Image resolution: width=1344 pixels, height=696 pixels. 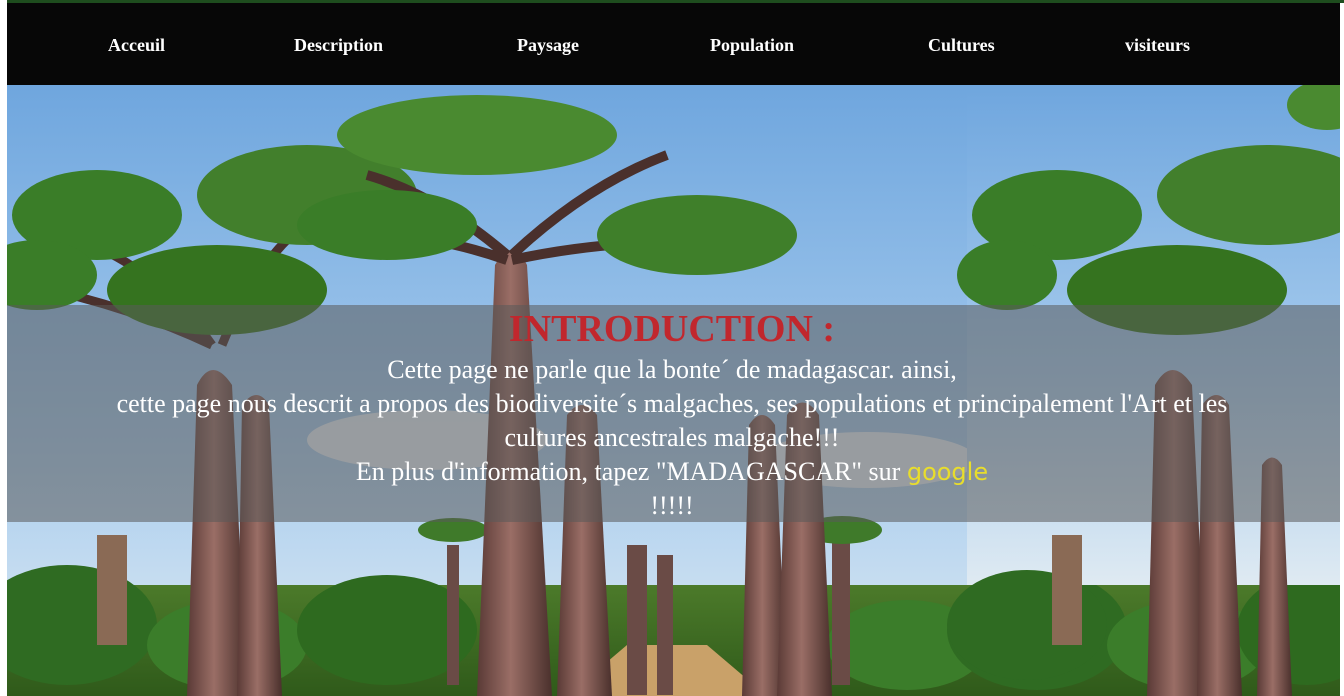 What do you see at coordinates (136, 45) in the screenshot?
I see `nav-link-acceuil: Acceuil` at bounding box center [136, 45].